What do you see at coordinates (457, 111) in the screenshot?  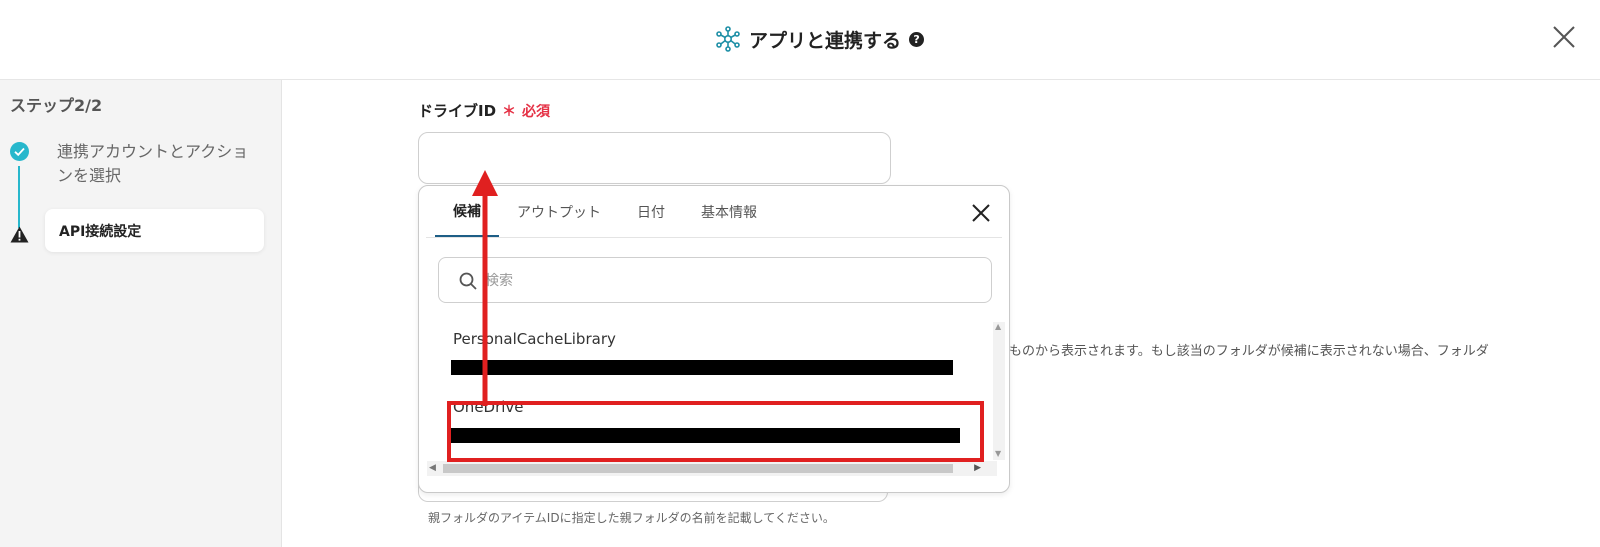 I see `drive-id-label: ドライブID` at bounding box center [457, 111].